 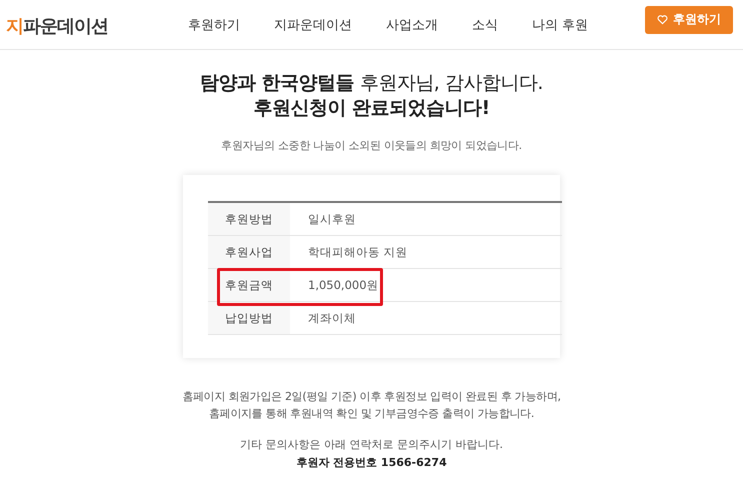 I want to click on field-label: 후원방법, so click(x=249, y=219).